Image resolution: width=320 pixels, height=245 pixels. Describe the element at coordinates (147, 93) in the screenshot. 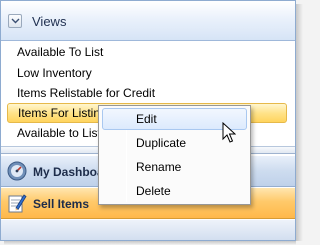

I see `view-item-relistable: Items Relistable for Credit` at that location.